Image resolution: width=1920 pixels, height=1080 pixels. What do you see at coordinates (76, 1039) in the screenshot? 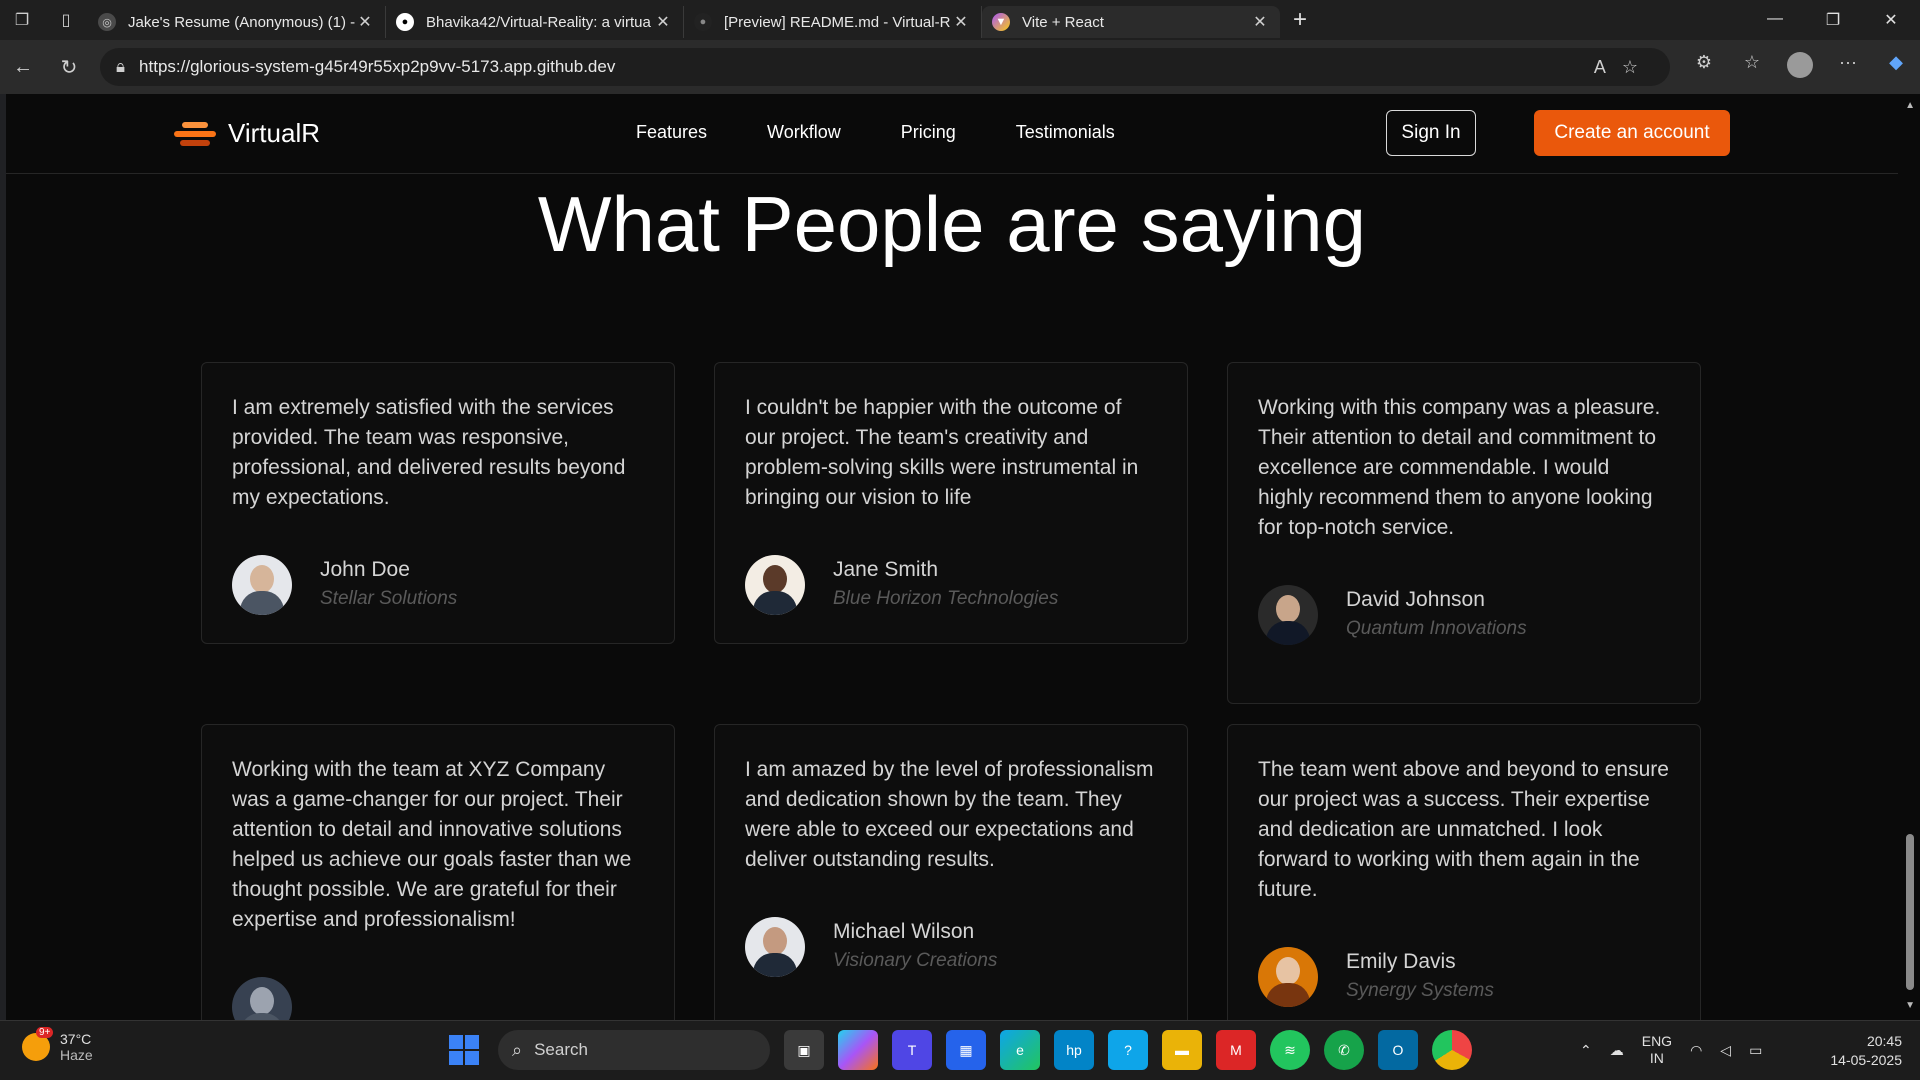
I see `temperature: 37°C` at bounding box center [76, 1039].